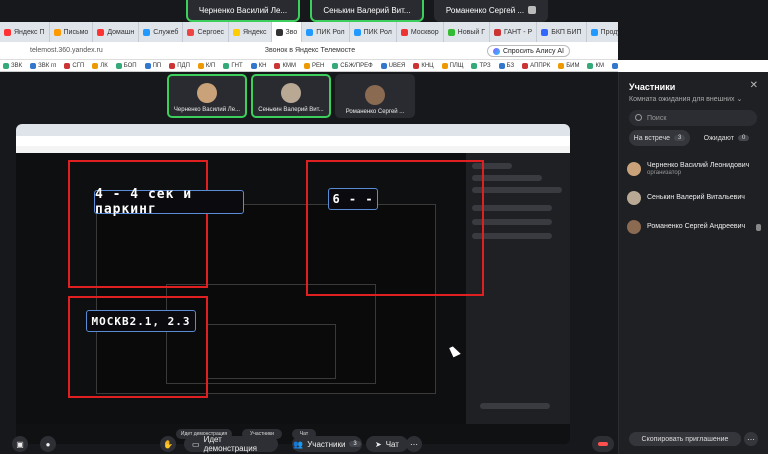 This screenshot has width=768, height=454. Describe the element at coordinates (528, 51) in the screenshot. I see `ask-alice-button: Спросить Алису AI` at that location.